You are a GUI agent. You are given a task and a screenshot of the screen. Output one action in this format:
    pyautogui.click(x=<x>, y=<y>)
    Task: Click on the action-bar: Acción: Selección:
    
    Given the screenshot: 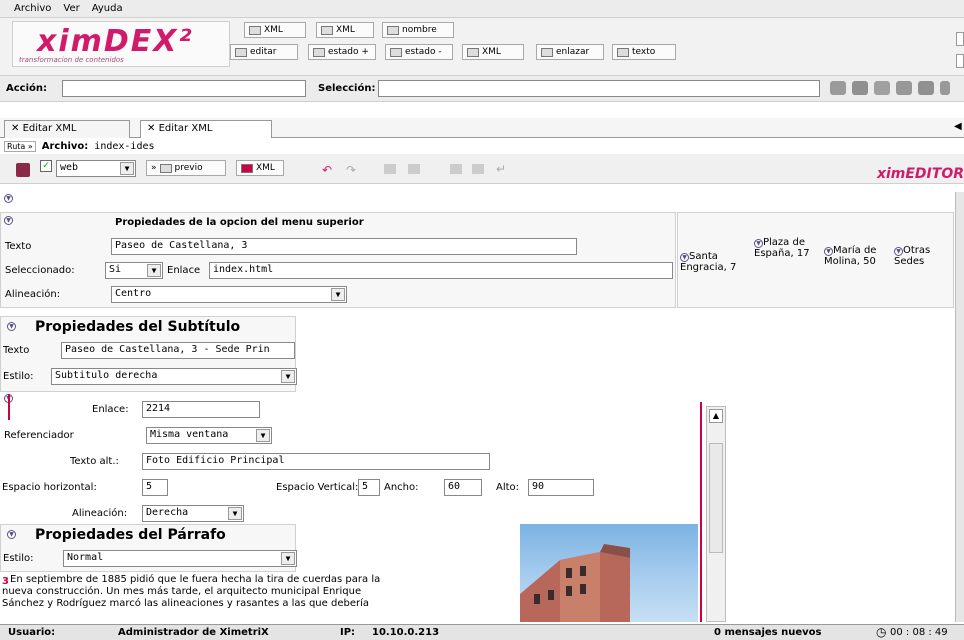 What is the action you would take?
    pyautogui.click(x=482, y=89)
    